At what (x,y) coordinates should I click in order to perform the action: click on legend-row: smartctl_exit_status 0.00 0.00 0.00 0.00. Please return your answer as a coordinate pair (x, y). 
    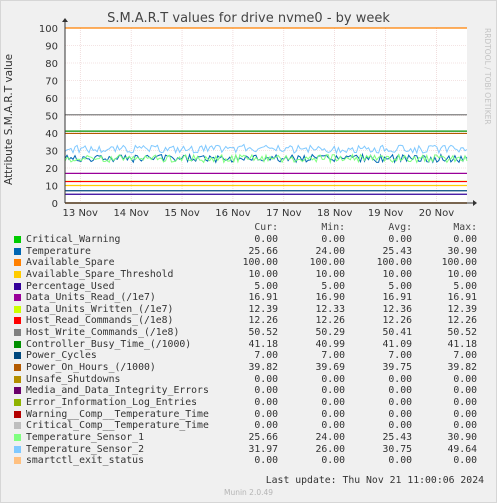
    Looking at the image, I should click on (248, 461).